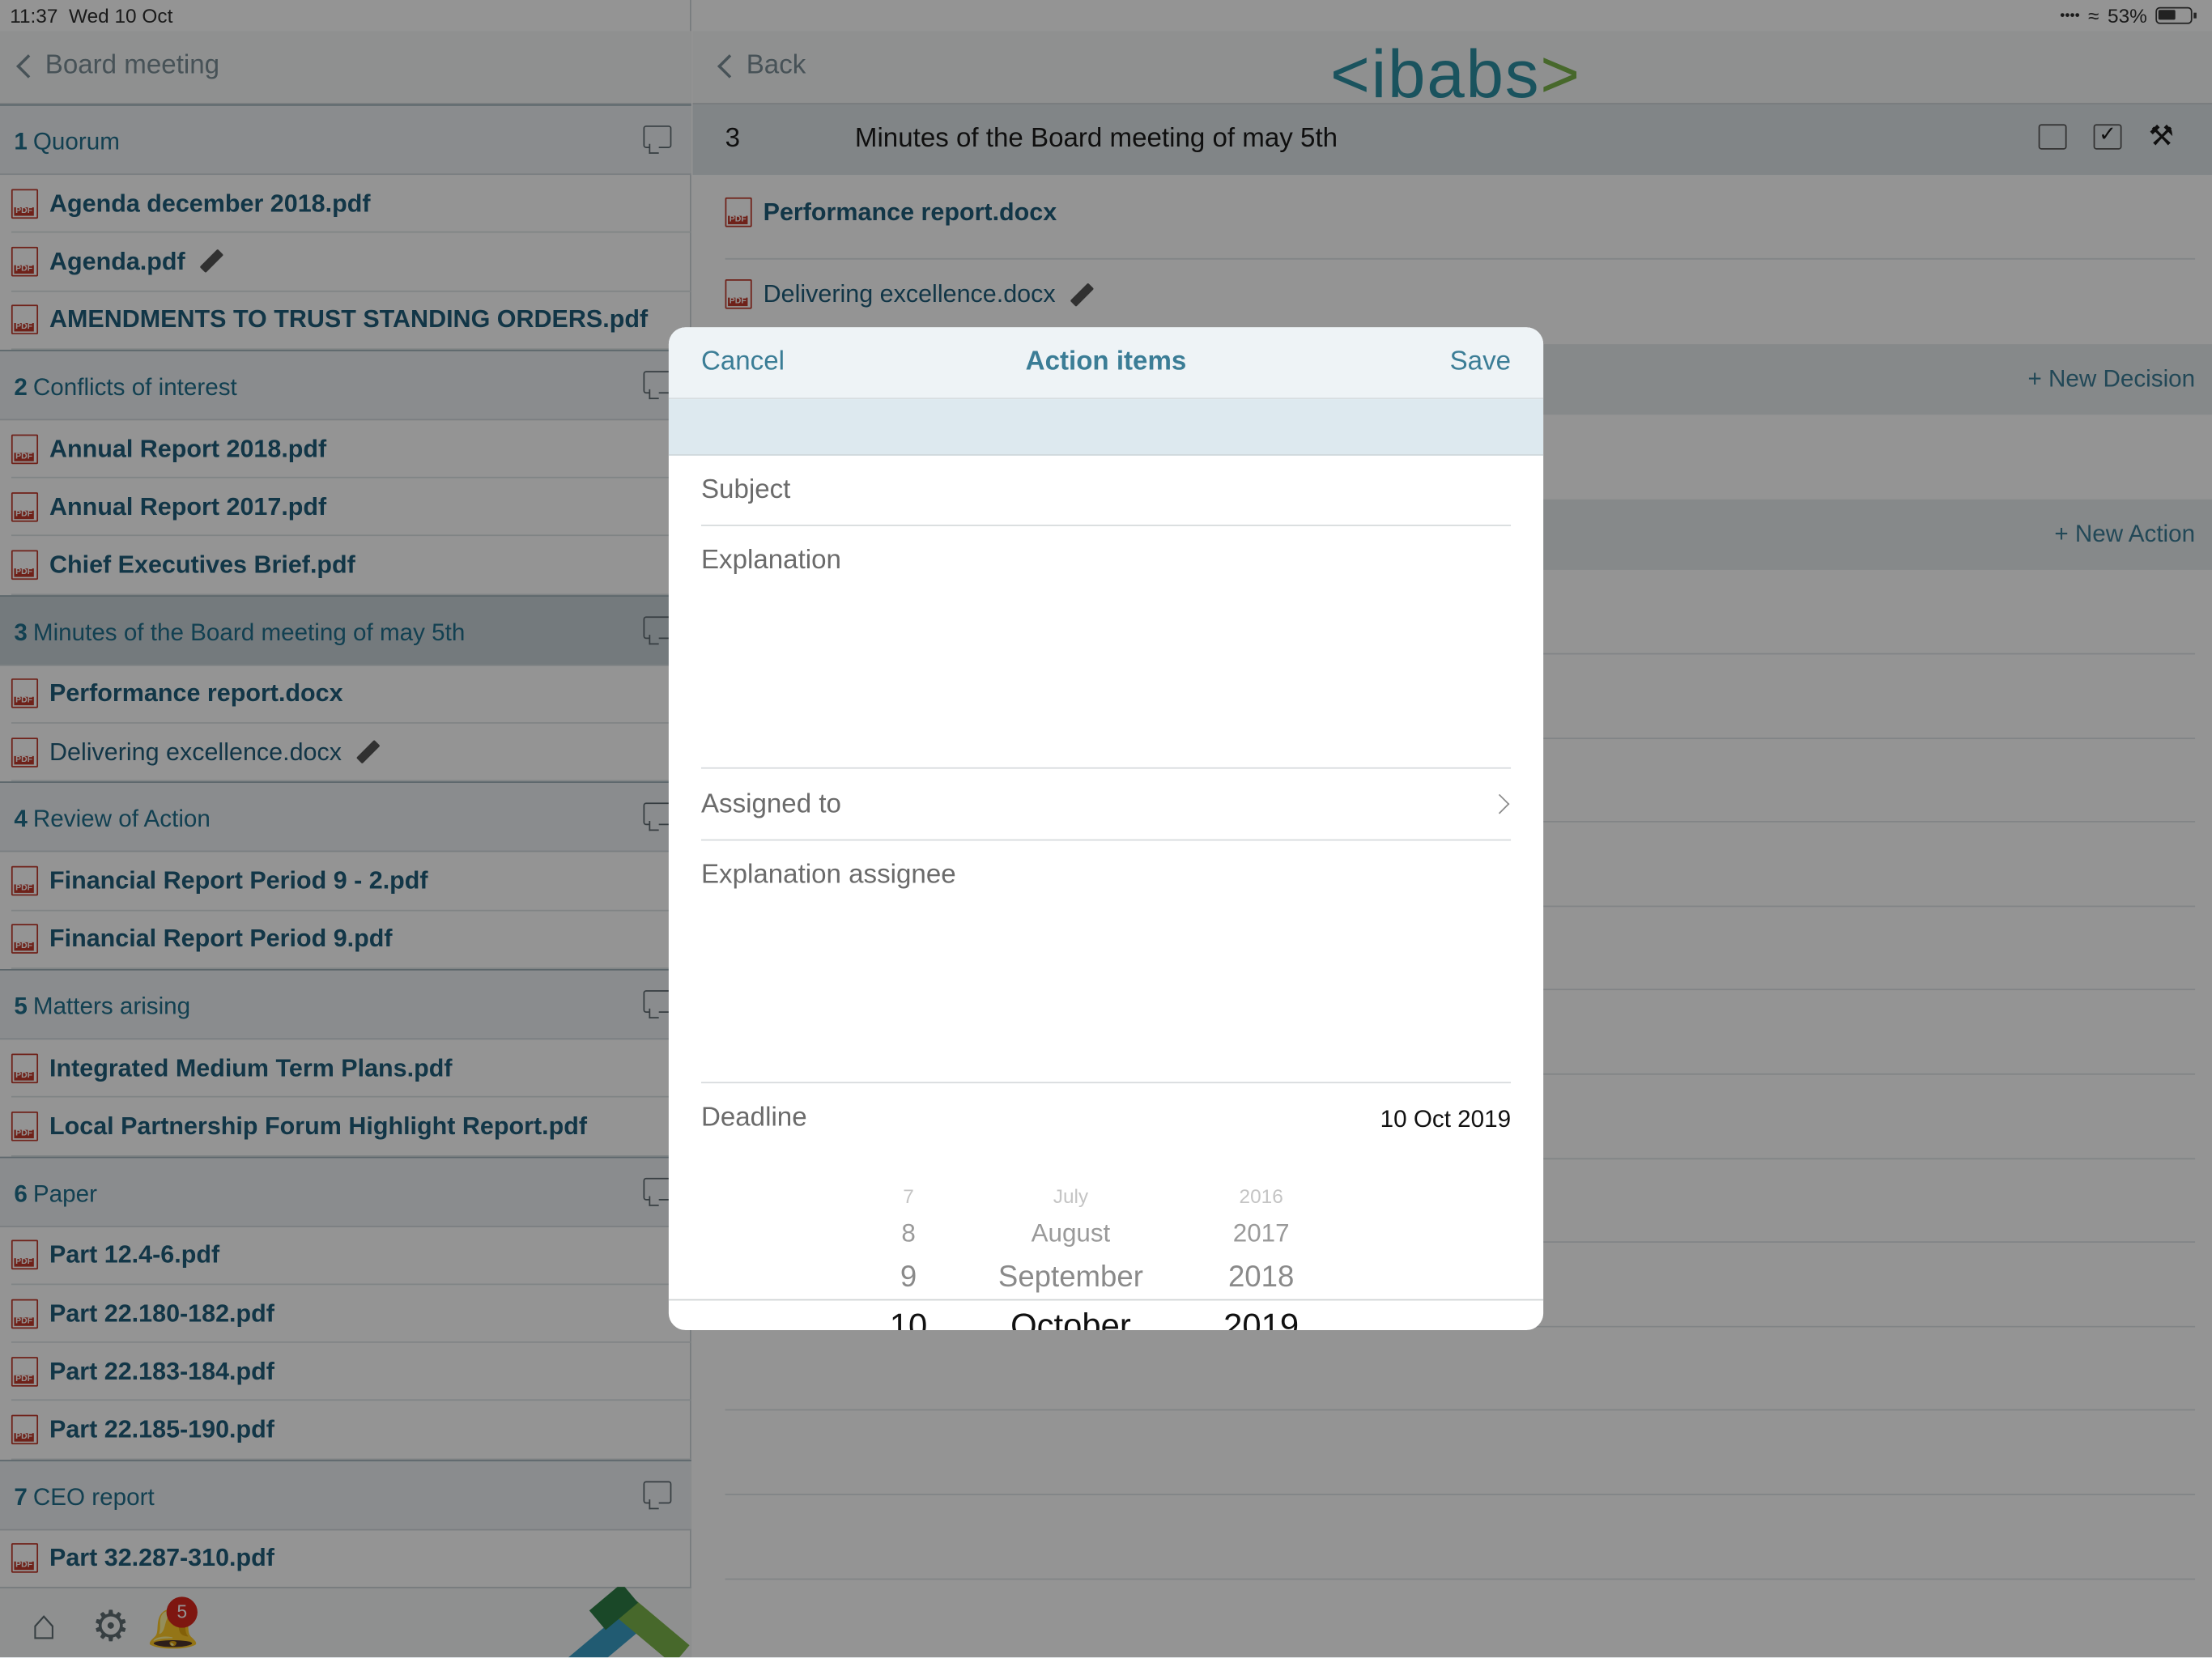 This screenshot has width=2212, height=1658. What do you see at coordinates (1071, 1233) in the screenshot?
I see `picker-month: August` at bounding box center [1071, 1233].